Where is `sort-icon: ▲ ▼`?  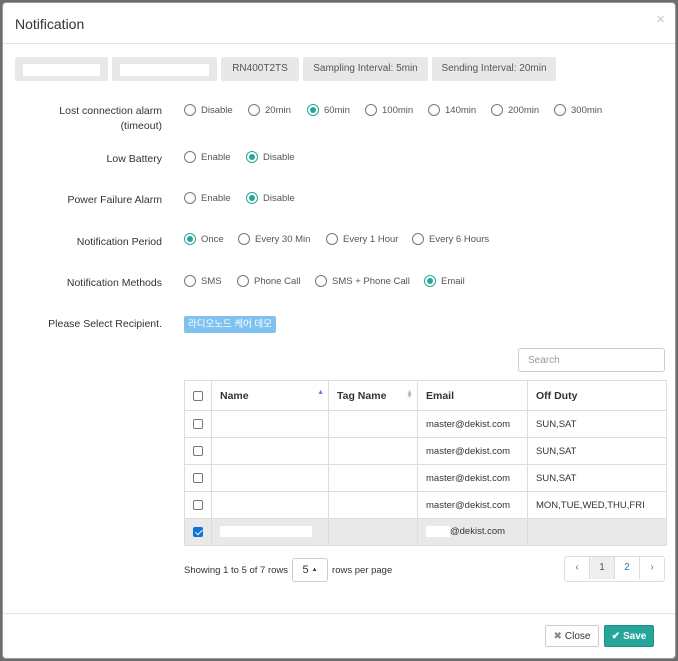
sort-icon: ▲ ▼ is located at coordinates (409, 394).